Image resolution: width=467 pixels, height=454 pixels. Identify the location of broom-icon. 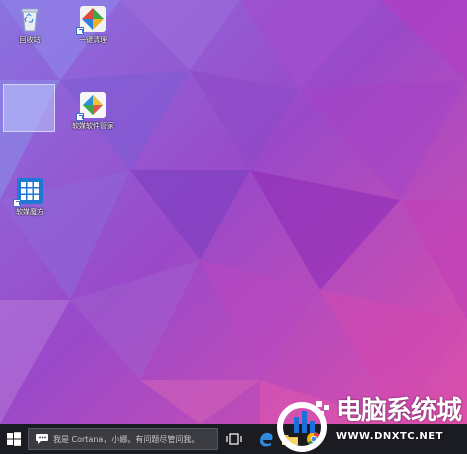
(92, 19).